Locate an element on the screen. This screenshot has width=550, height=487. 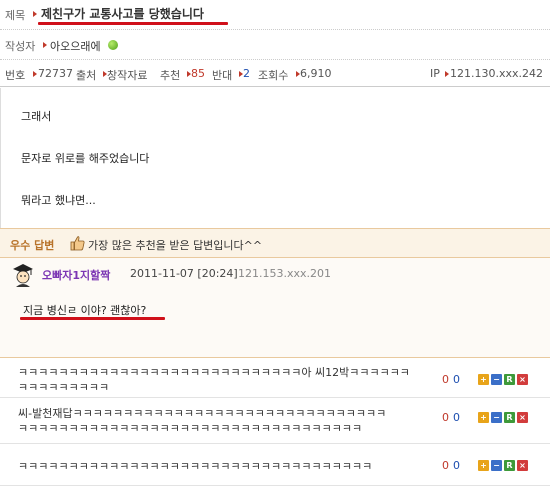
comment-text: ㅋㅋㅋㅋㅋㅋㅋㅋㅋㅋㅋㅋㅋㅋㅋㅋㅋㅋㅋㅋㅋㅋㅋㅋㅋㅋㅋㅋㅋㅋㅋㅋㅋㅋ is located at coordinates (190, 428).